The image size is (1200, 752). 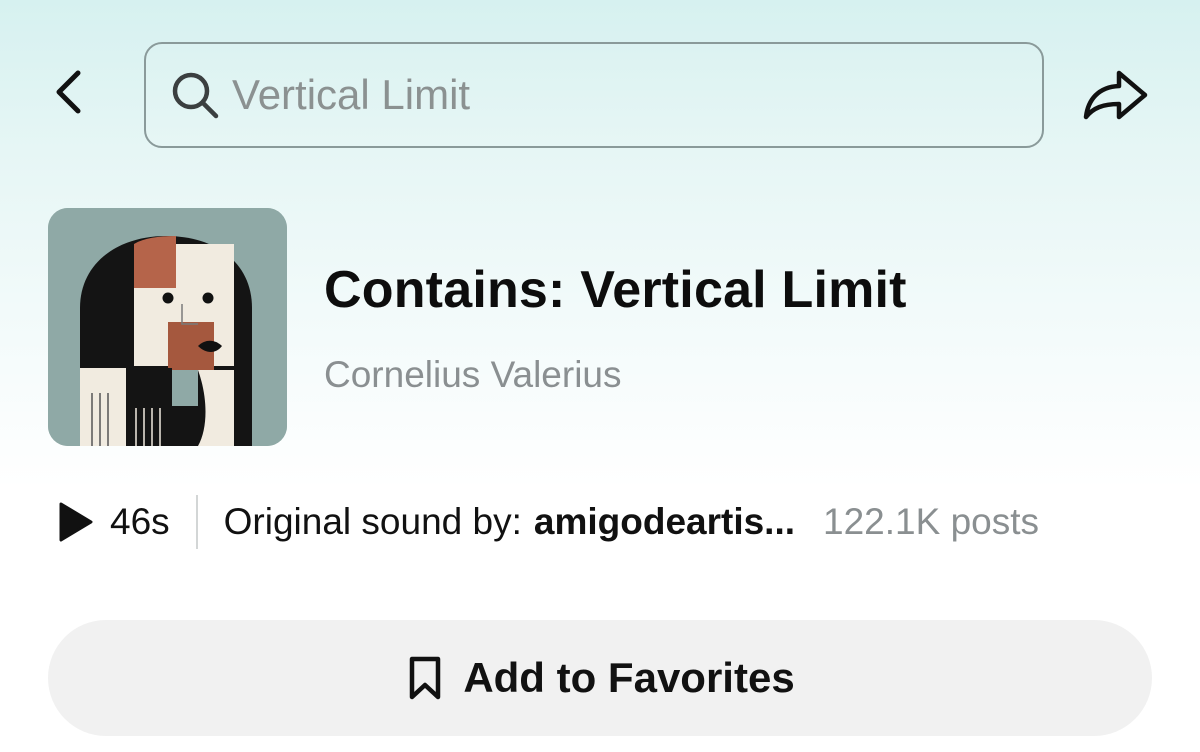 I want to click on posts-count: 122.1K posts, so click(x=931, y=521).